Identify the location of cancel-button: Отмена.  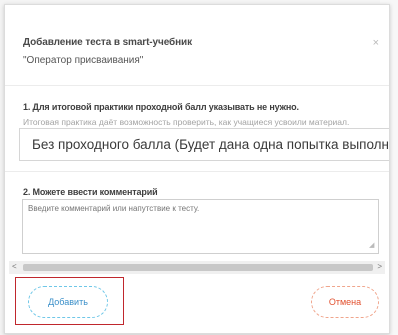
(345, 302).